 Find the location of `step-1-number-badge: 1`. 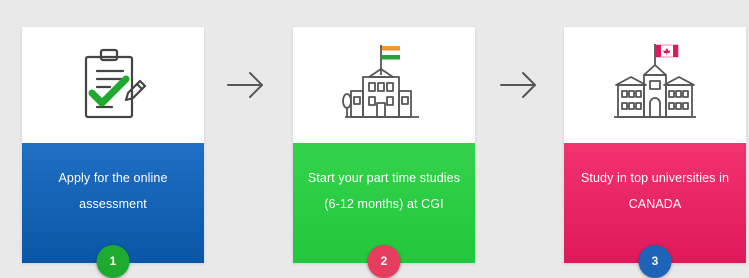

step-1-number-badge: 1 is located at coordinates (113, 261).